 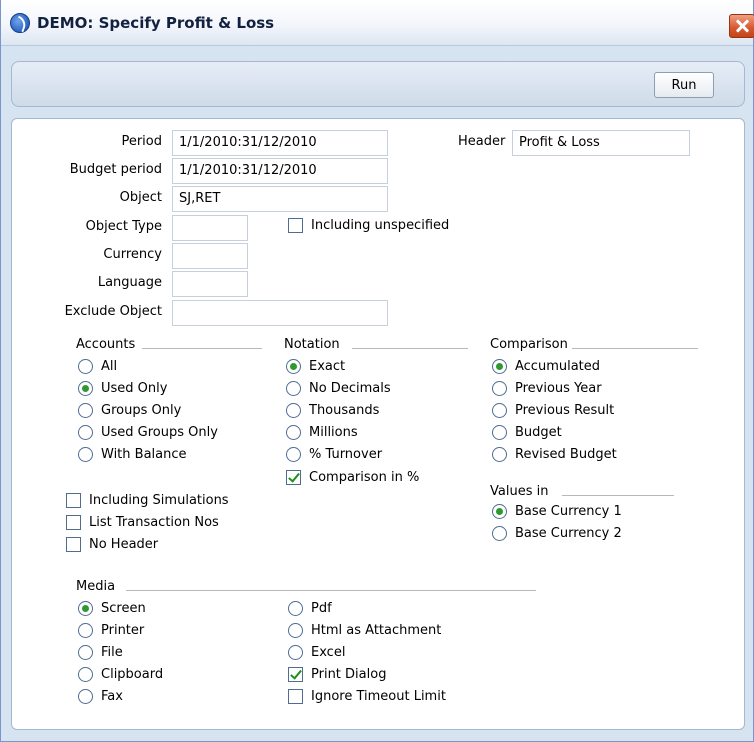 What do you see at coordinates (100, 652) in the screenshot?
I see `media-option-file: File` at bounding box center [100, 652].